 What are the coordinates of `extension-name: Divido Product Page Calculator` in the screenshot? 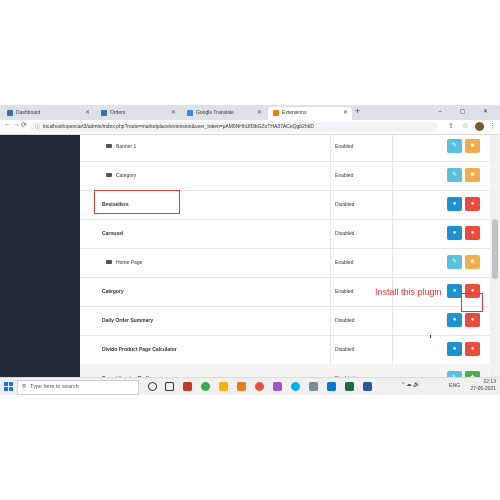 It's located at (139, 350).